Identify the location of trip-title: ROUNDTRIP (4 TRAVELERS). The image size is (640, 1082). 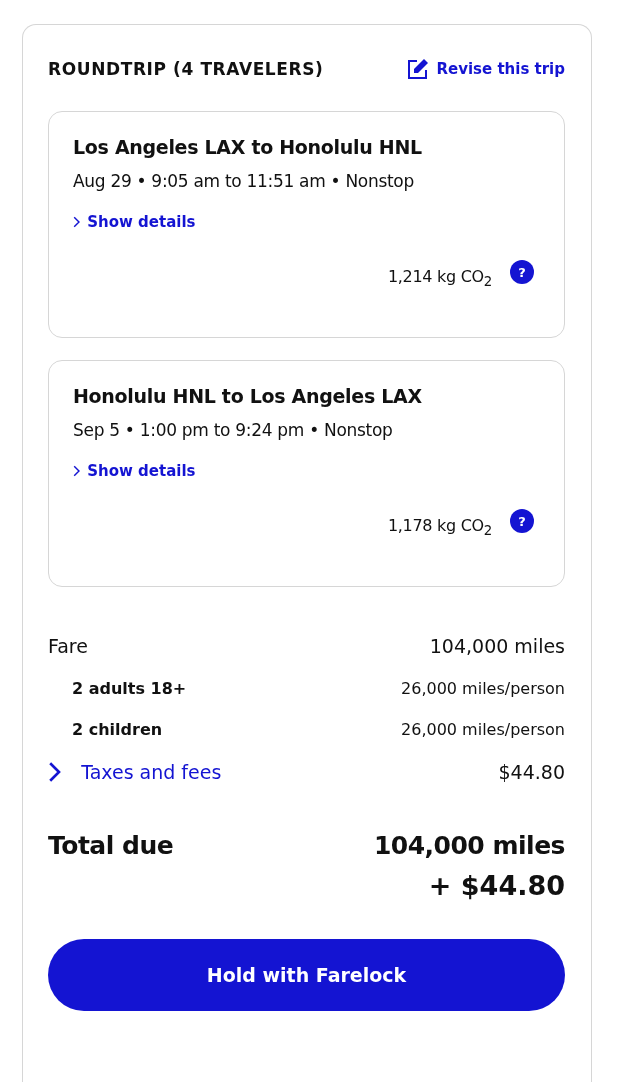
(186, 69).